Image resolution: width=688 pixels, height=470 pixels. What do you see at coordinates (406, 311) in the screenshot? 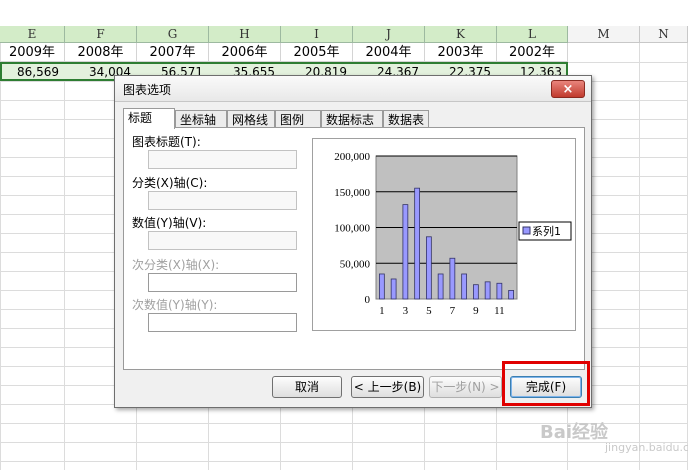
I see `x-tick-label: 3` at bounding box center [406, 311].